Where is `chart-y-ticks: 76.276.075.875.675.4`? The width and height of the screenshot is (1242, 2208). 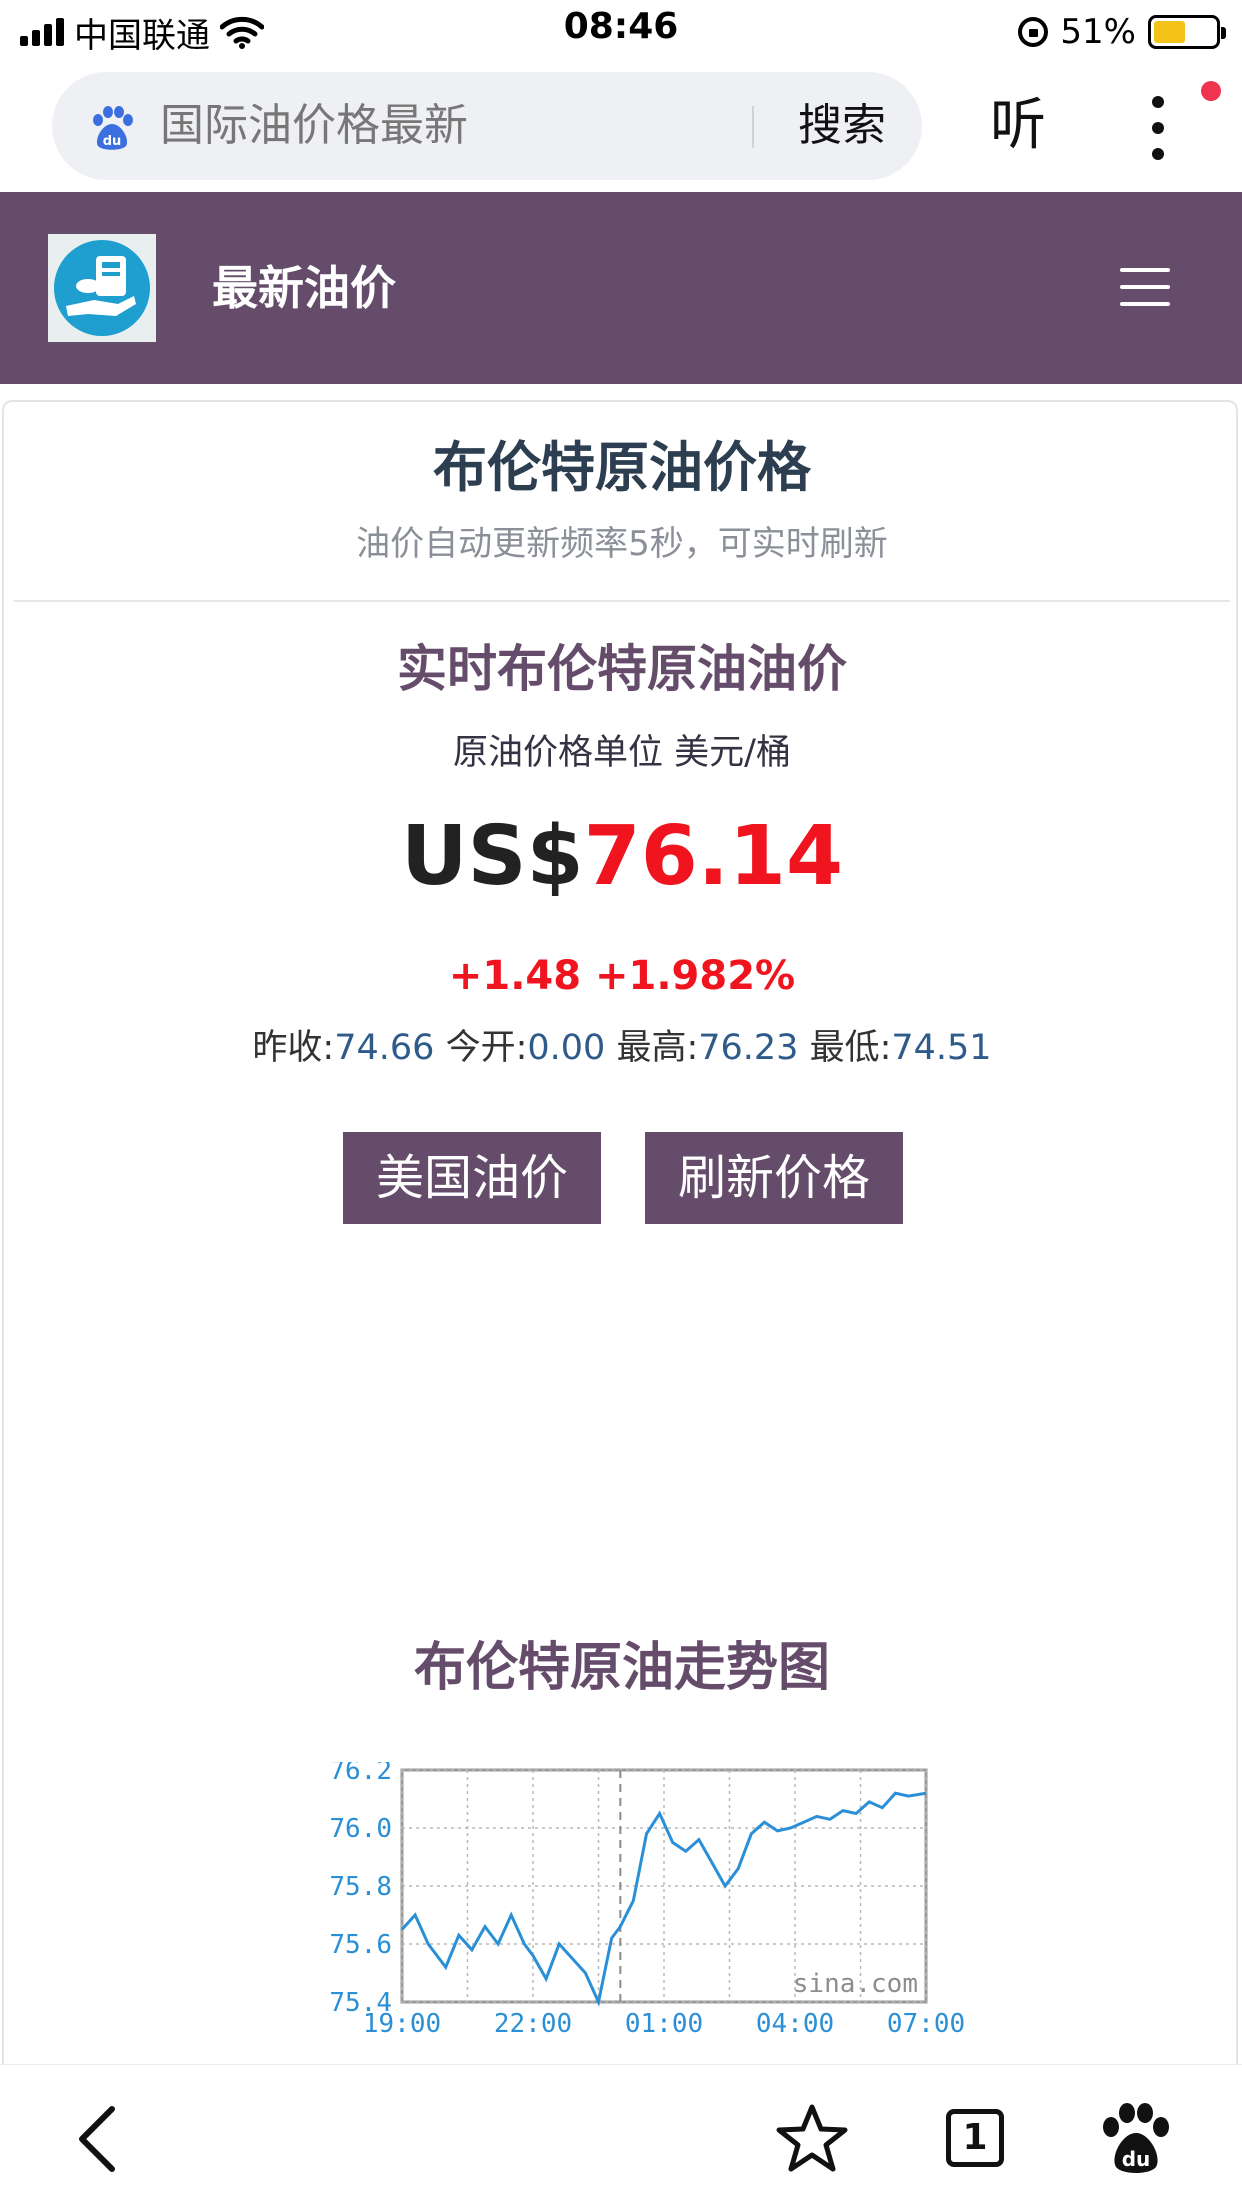
chart-y-ticks: 76.276.075.875.675.4 is located at coordinates (360, 1890).